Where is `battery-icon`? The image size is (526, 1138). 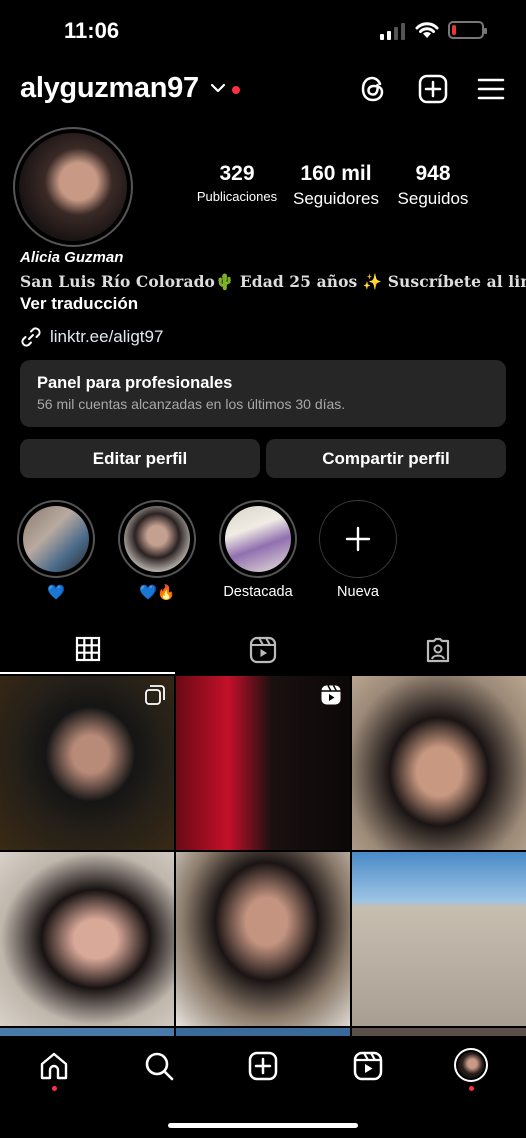 battery-icon is located at coordinates (467, 30).